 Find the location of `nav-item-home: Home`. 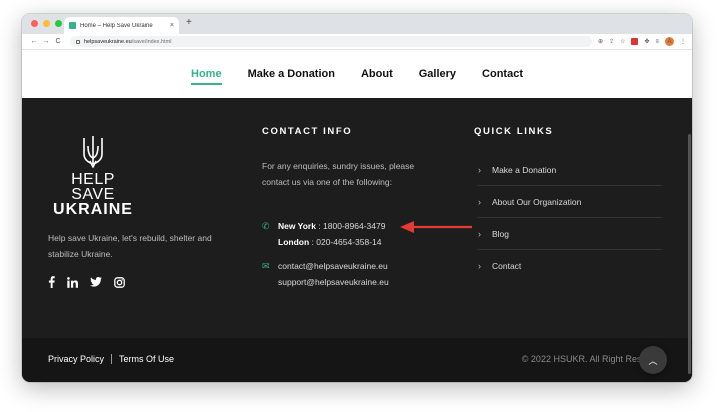

nav-item-home: Home is located at coordinates (206, 76).